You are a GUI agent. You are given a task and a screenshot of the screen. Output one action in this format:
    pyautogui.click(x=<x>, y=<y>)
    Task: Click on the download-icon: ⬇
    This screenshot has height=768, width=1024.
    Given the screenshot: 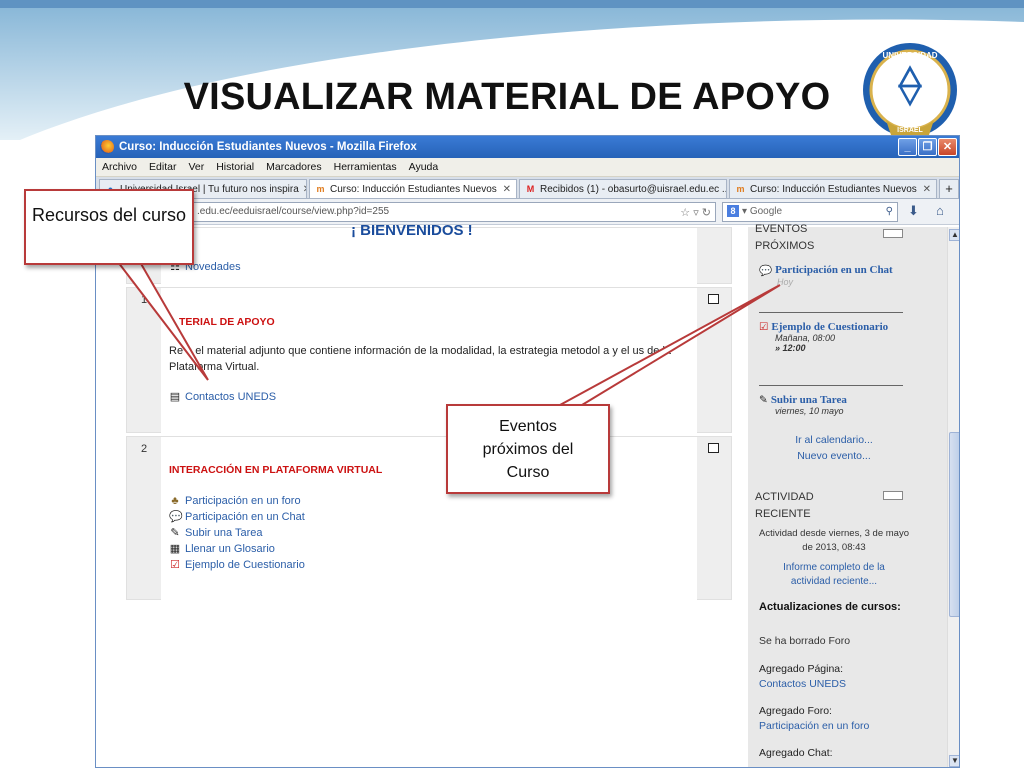 What is the action you would take?
    pyautogui.click(x=913, y=211)
    